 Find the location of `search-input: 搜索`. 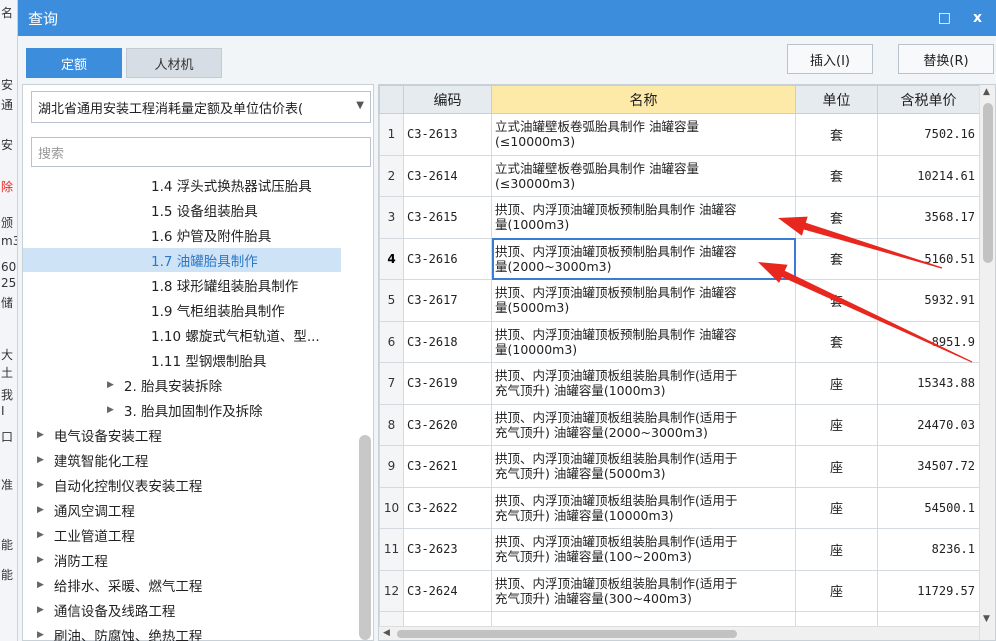

search-input: 搜索 is located at coordinates (201, 152).